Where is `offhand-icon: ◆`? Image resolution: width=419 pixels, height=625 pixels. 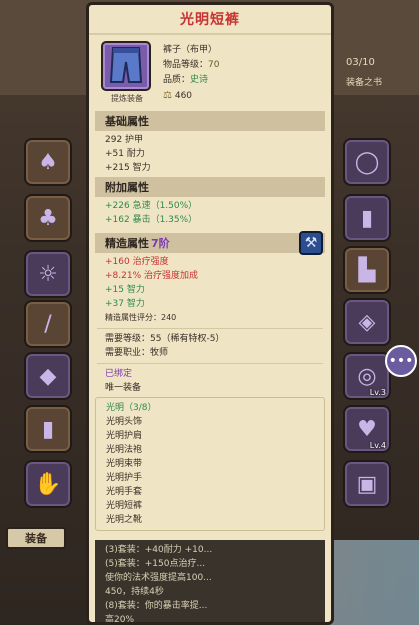
offhand-icon: ◆ is located at coordinates (48, 376).